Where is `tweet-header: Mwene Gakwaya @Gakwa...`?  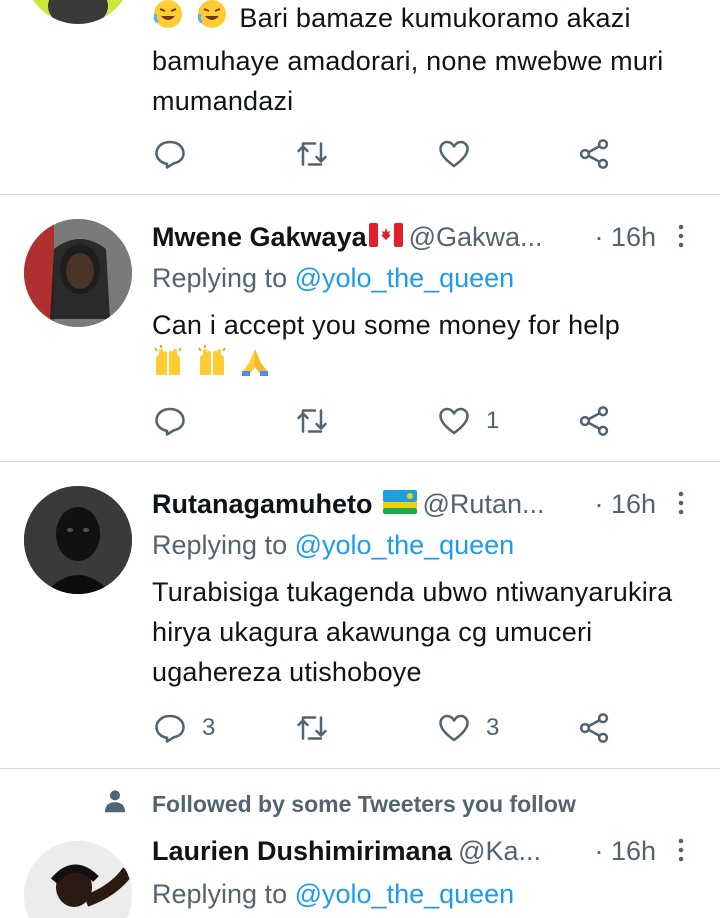 tweet-header: Mwene Gakwaya @Gakwa... is located at coordinates (347, 237).